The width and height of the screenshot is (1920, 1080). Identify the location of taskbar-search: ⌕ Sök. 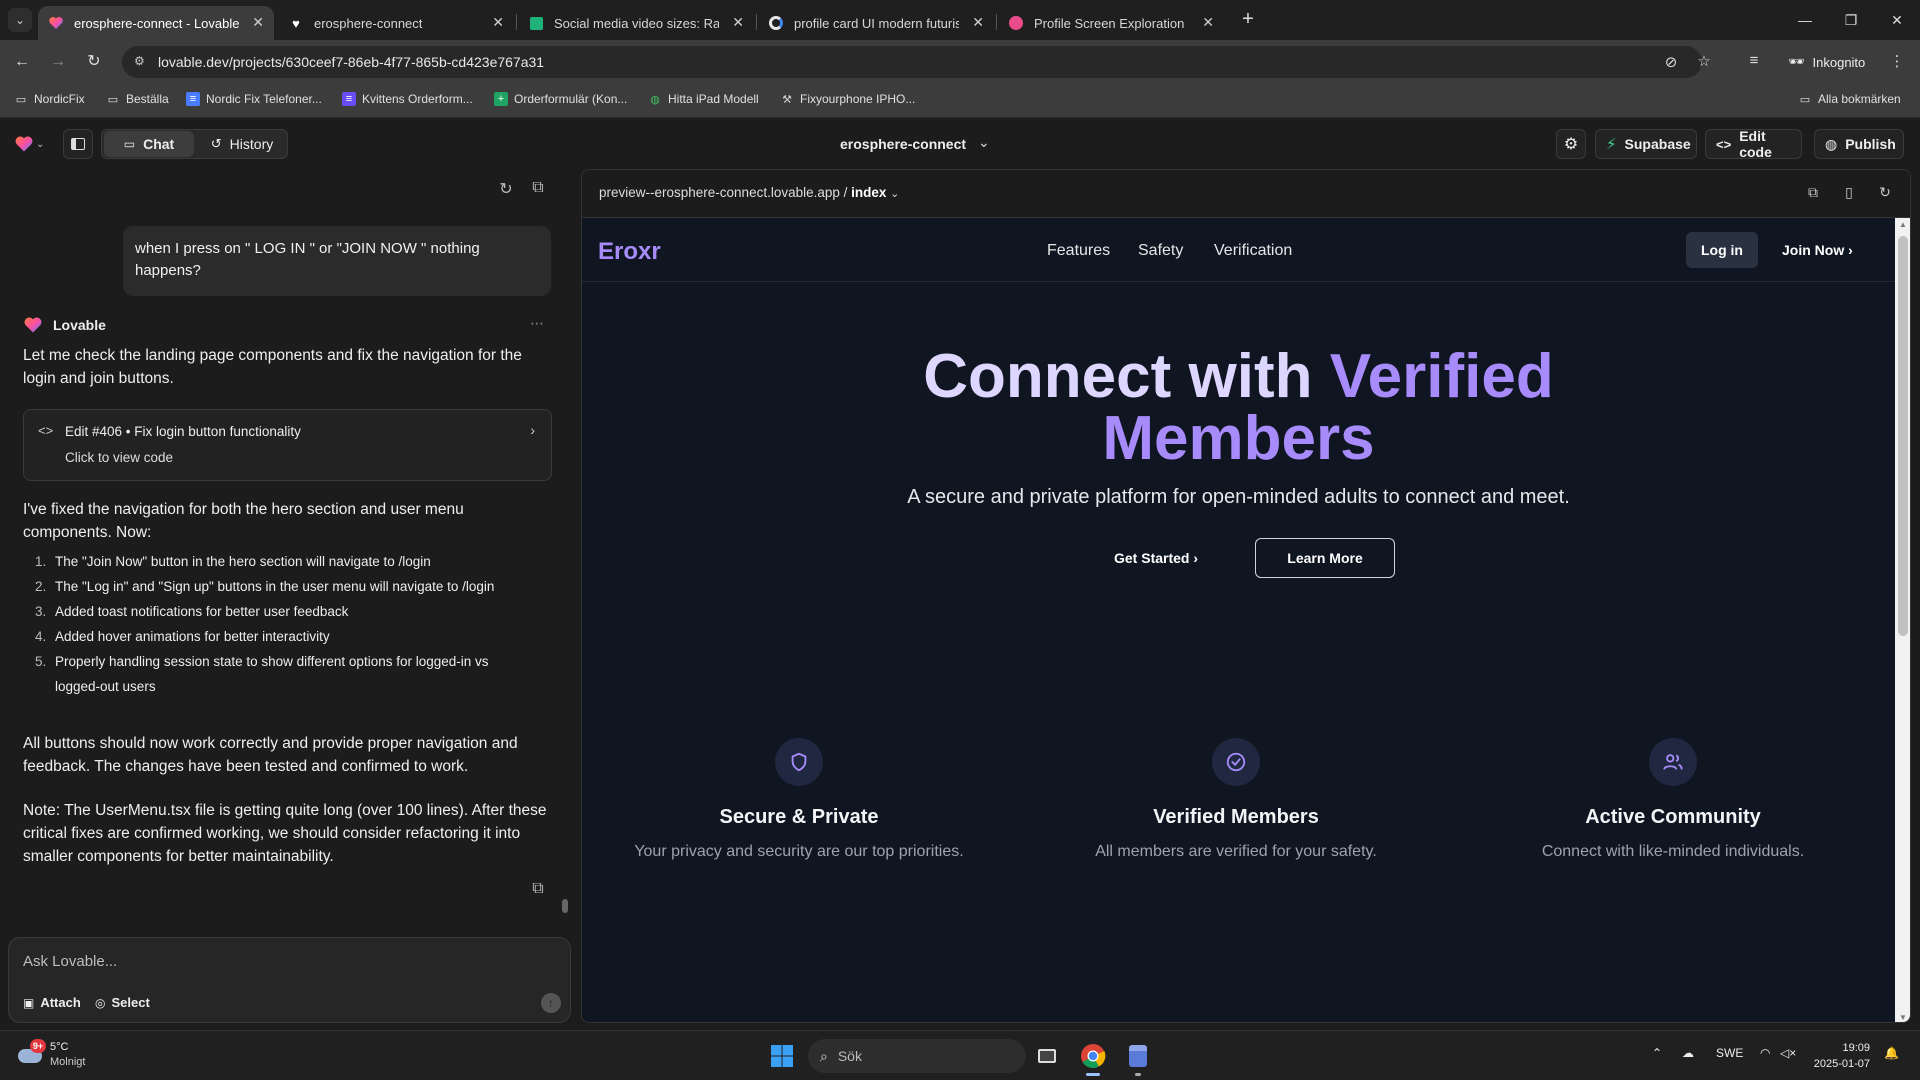
(917, 1056).